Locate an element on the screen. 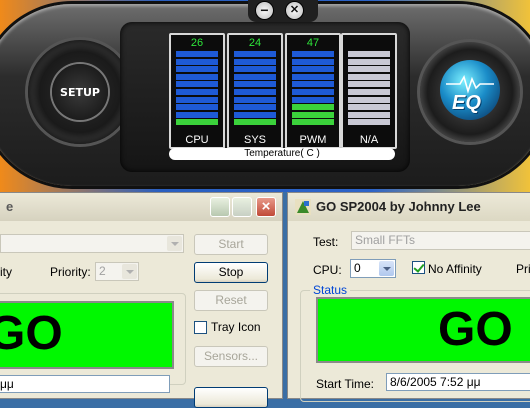  test-label: Test: is located at coordinates (326, 242).